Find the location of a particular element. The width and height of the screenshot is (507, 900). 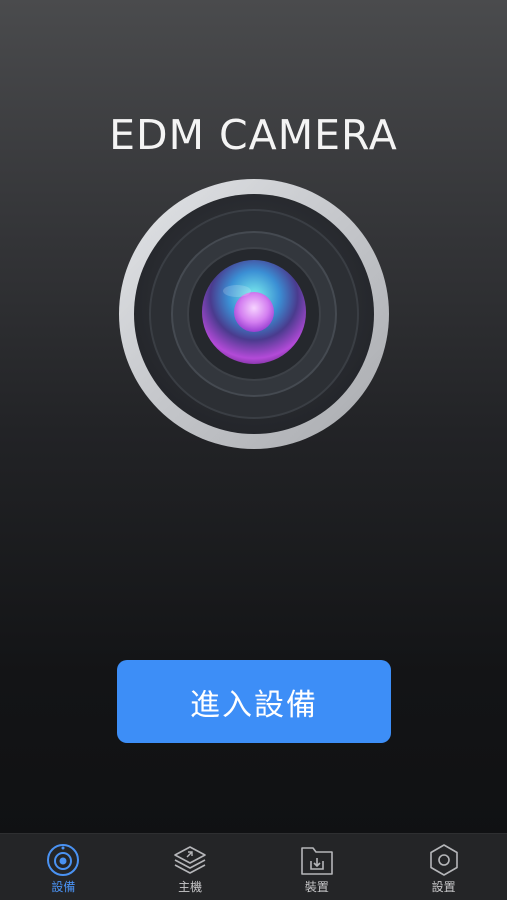

tab-settings-label: 設置 is located at coordinates (443, 887).